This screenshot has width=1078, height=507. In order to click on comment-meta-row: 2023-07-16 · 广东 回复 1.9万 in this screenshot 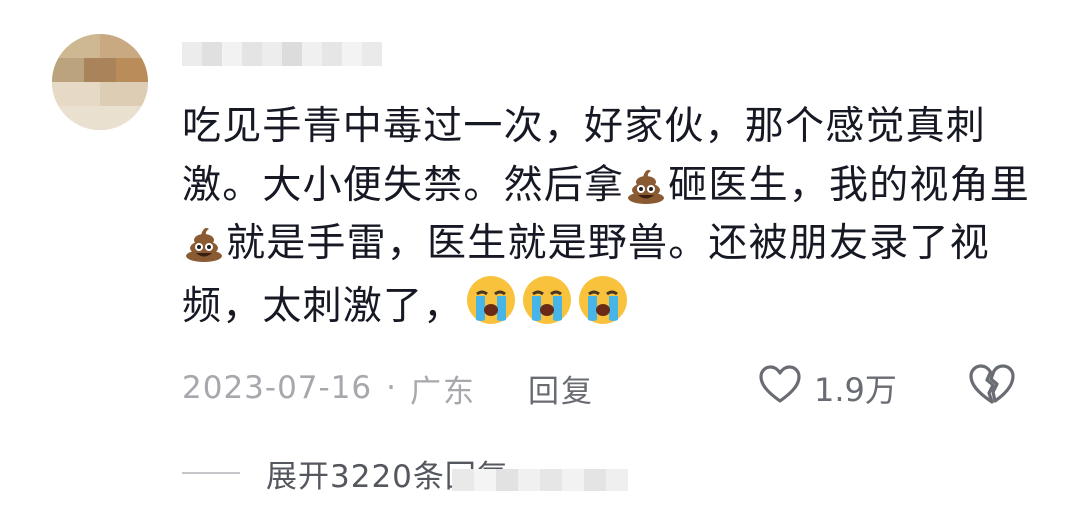, I will do `click(612, 388)`.